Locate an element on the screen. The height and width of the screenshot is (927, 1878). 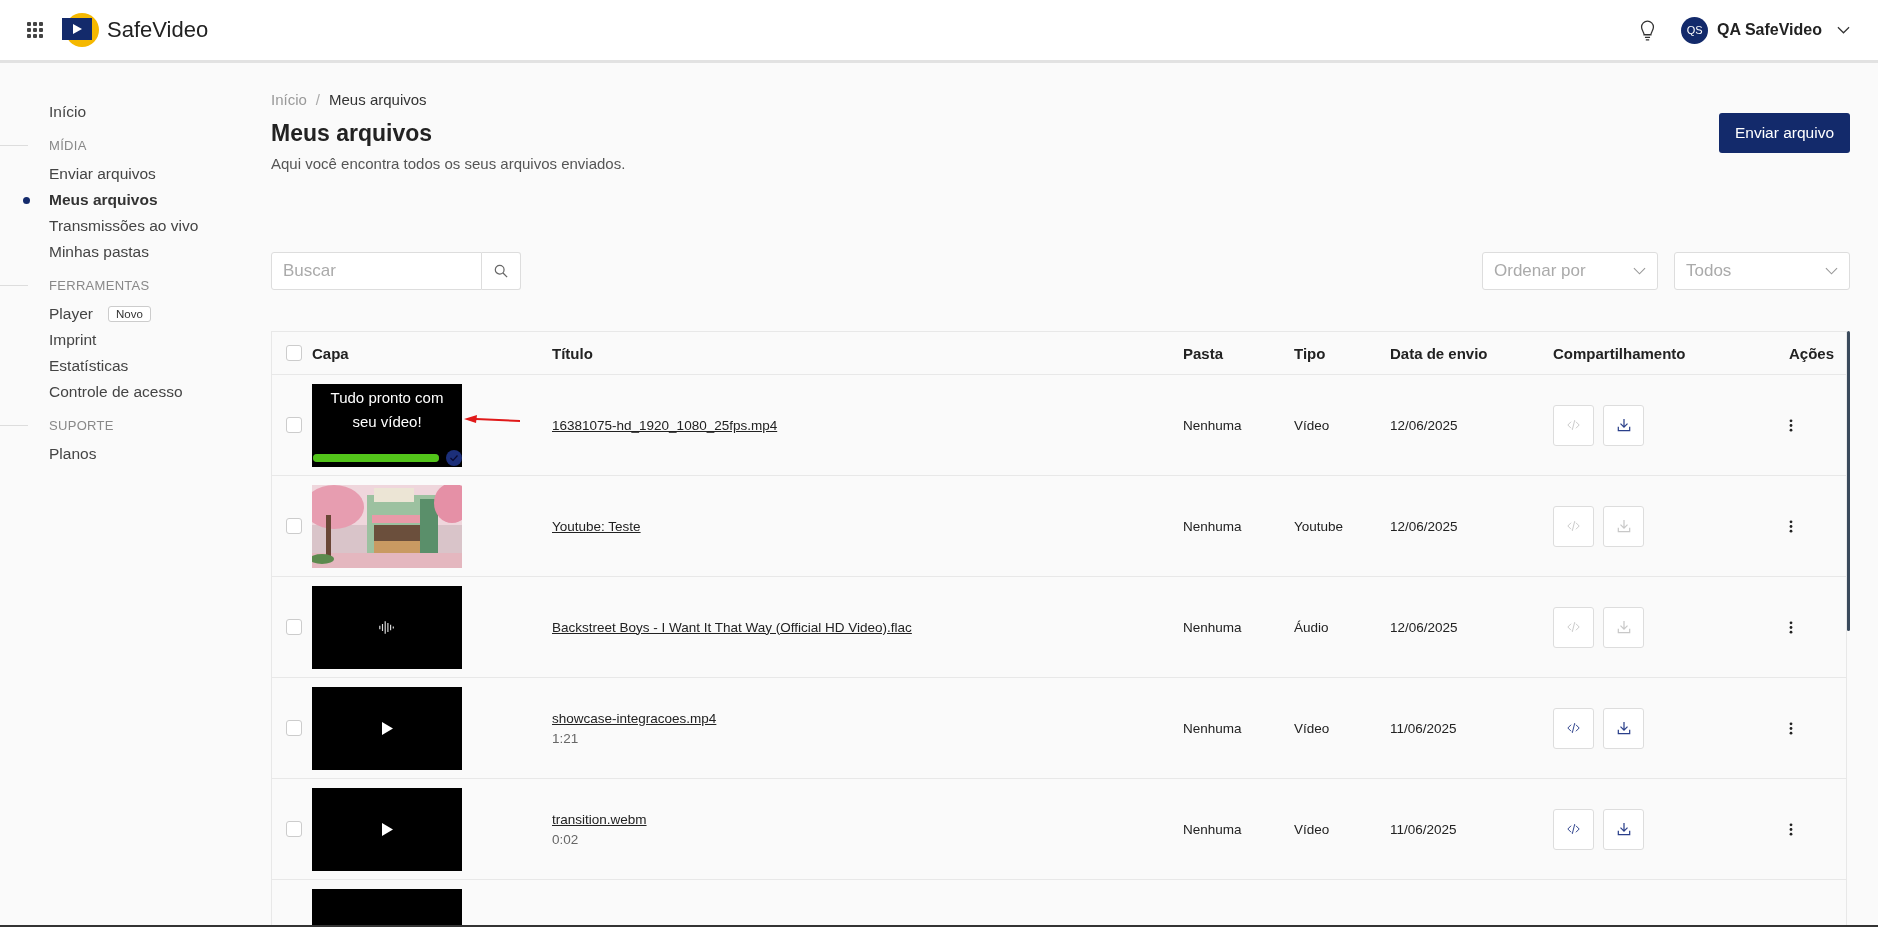
sidebar-item: Transmissões ao vivo is located at coordinates (124, 226).